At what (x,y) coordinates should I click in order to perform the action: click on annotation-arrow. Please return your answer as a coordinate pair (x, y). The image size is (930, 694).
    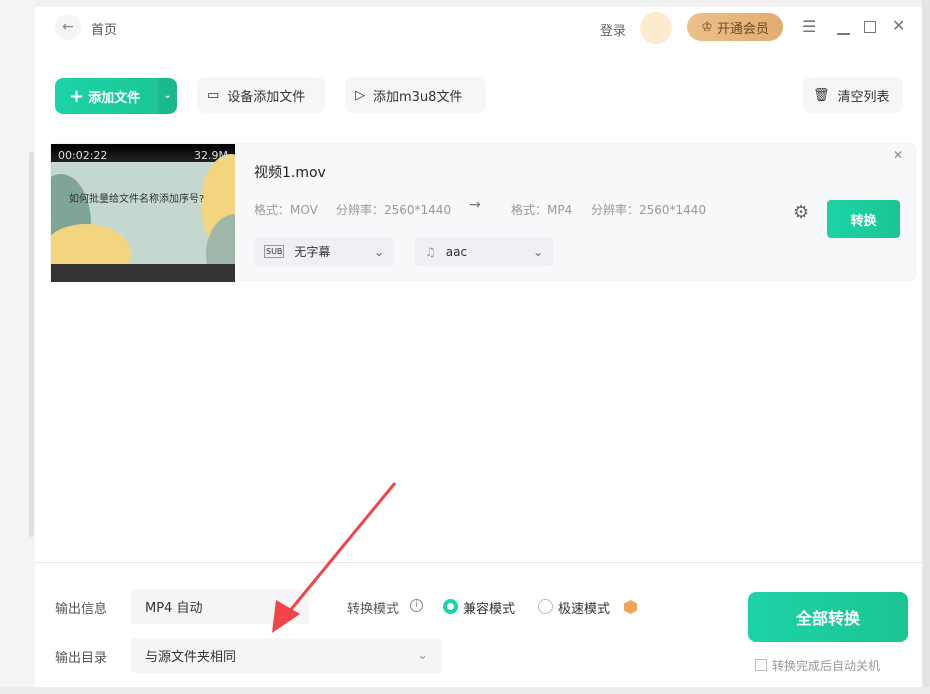
    Looking at the image, I should click on (334, 557).